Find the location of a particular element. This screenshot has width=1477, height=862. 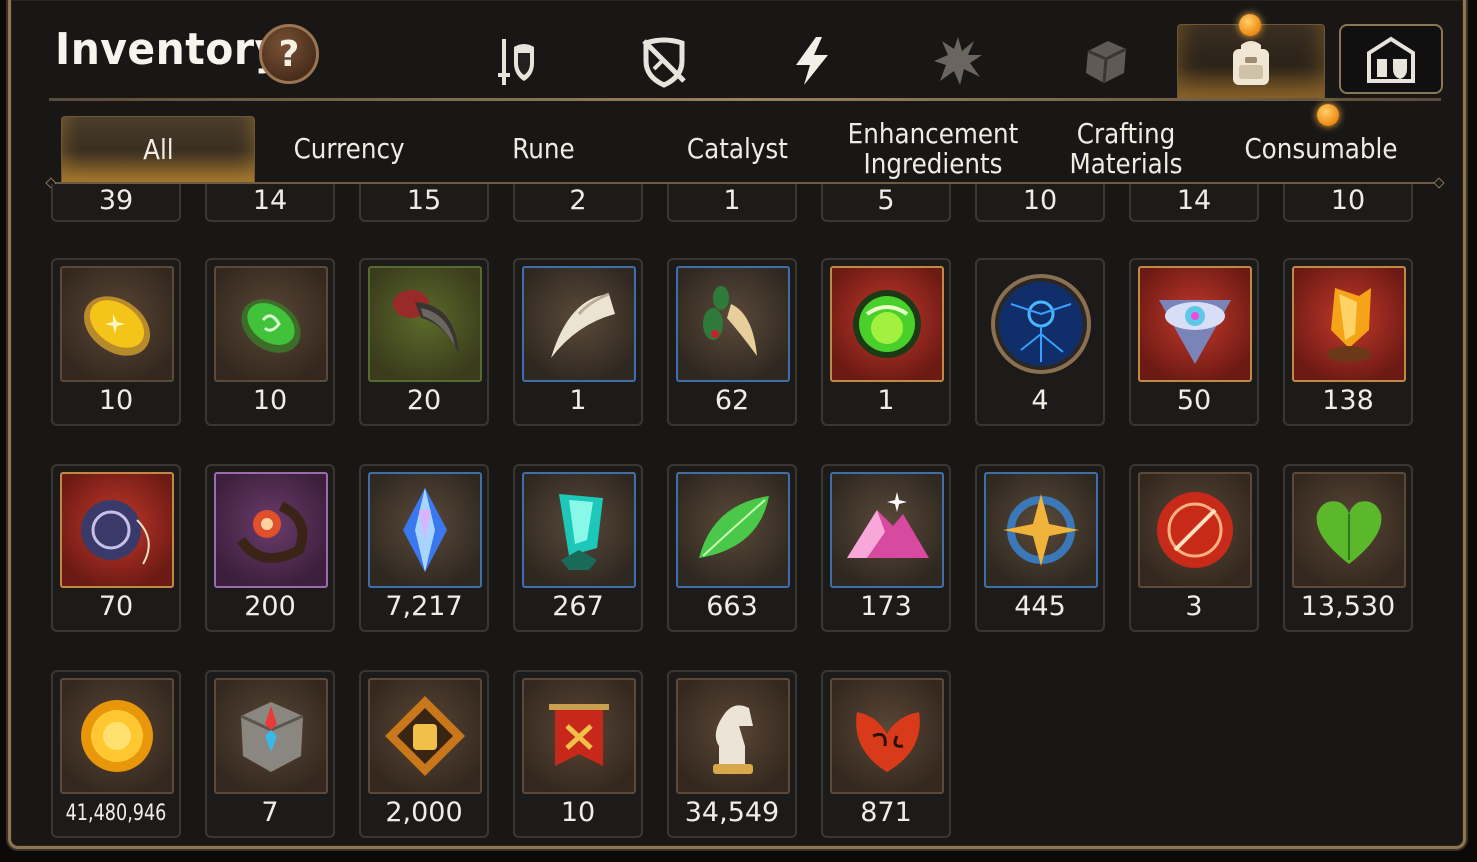

item-slot: 13,530 is located at coordinates (1348, 548).